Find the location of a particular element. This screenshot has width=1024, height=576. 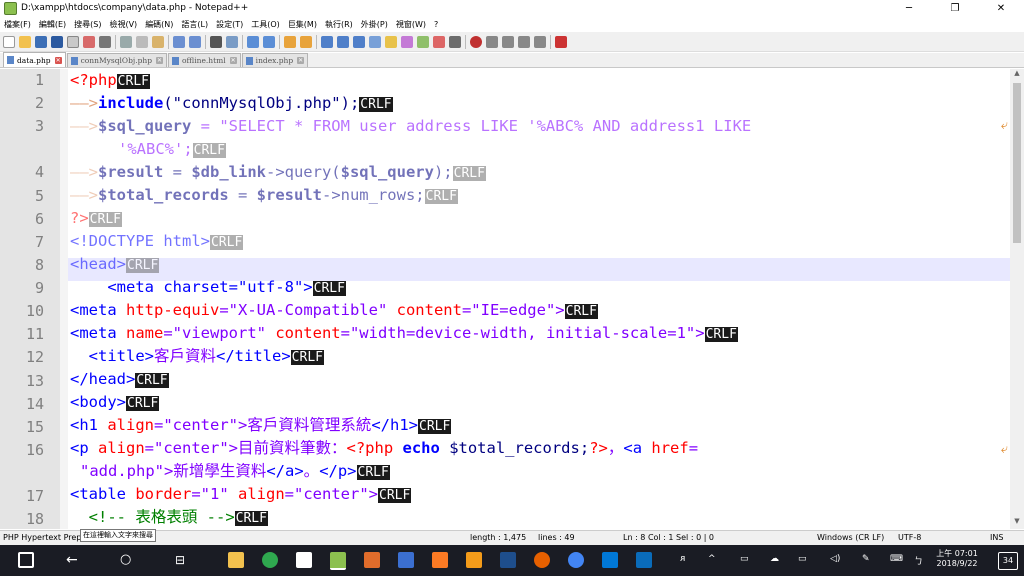

search-icon: ○ is located at coordinates (128, 560).